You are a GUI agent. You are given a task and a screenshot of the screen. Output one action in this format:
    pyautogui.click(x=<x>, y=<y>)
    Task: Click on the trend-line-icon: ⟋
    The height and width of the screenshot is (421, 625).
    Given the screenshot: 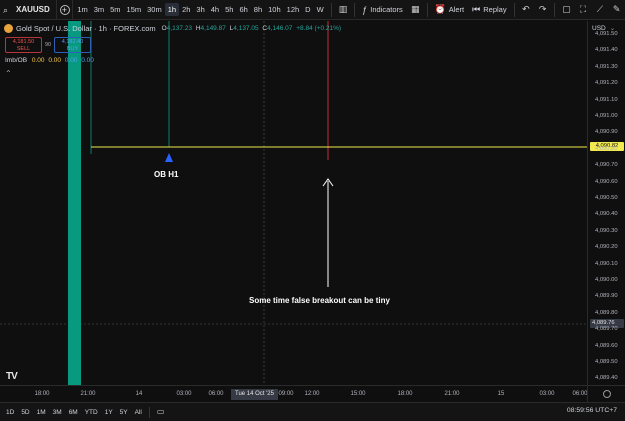 What is the action you would take?
    pyautogui.click(x=599, y=10)
    